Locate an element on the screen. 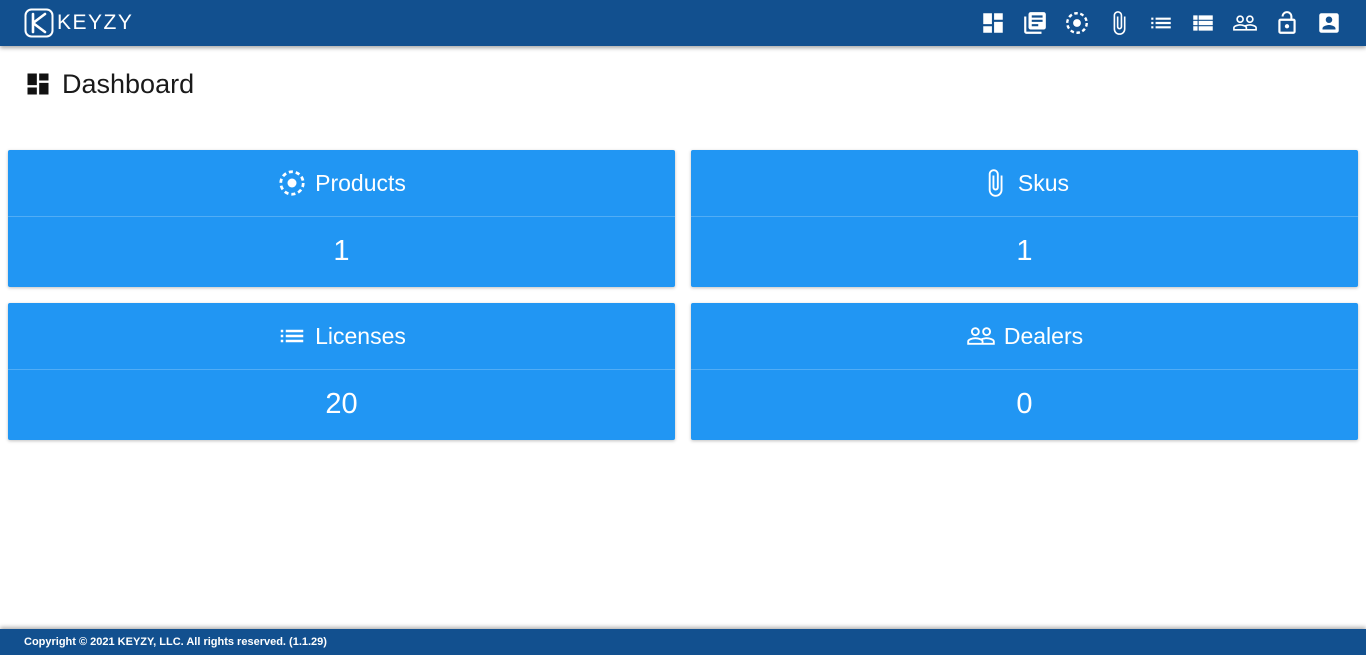 This screenshot has height=655, width=1366. account-box-icon is located at coordinates (1329, 23).